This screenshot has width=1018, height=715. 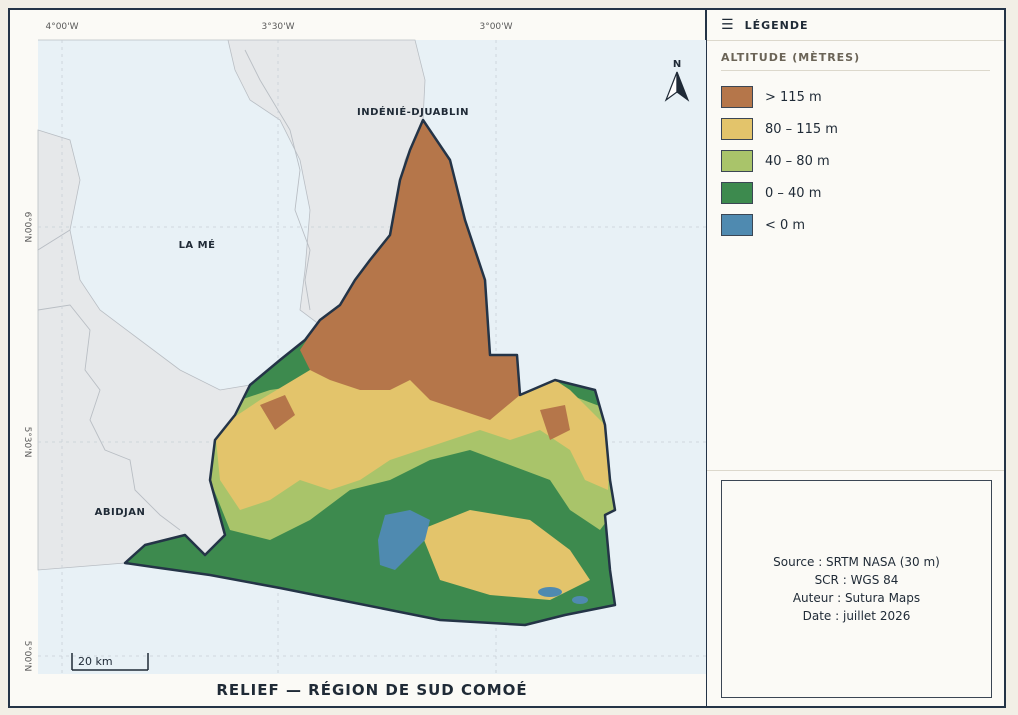 I want to click on lat-label-3: 5°00'N, so click(x=27, y=656).